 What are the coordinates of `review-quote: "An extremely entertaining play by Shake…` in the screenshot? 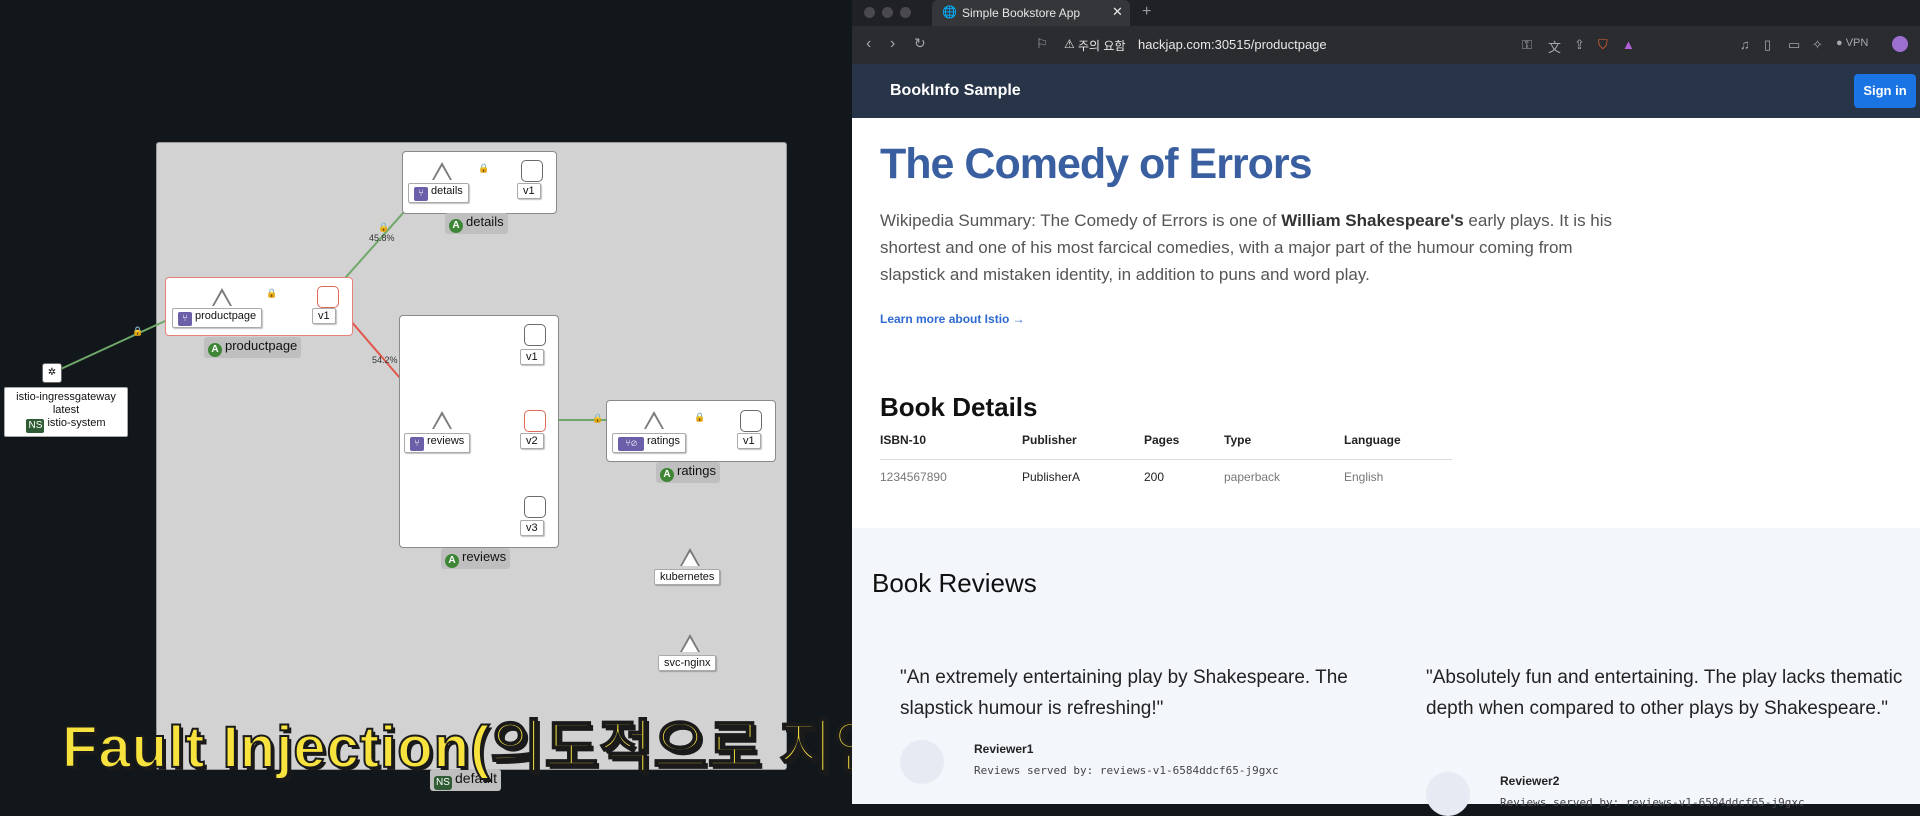 It's located at (1124, 693).